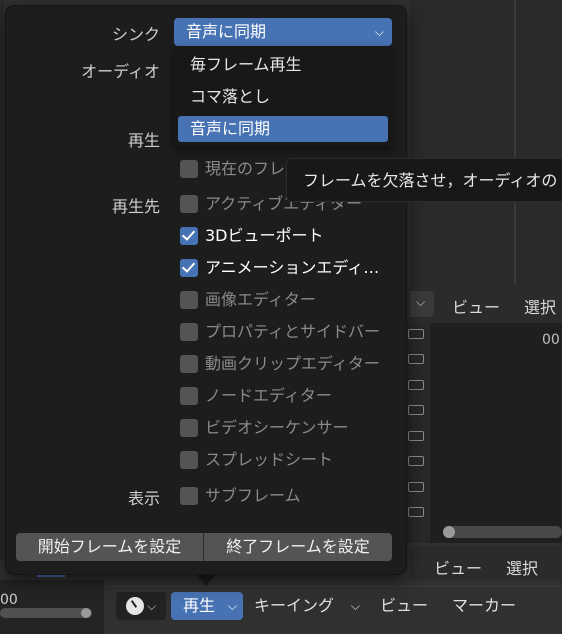 The height and width of the screenshot is (634, 562). Describe the element at coordinates (120, 71) in the screenshot. I see `audio-label: オーディオ` at that location.